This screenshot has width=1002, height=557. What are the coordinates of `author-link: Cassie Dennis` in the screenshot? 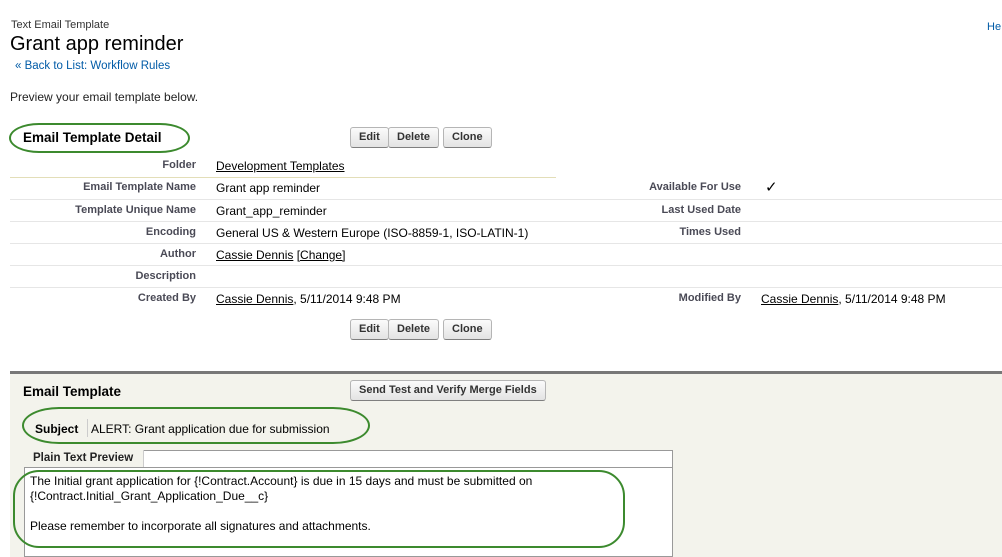 It's located at (254, 255).